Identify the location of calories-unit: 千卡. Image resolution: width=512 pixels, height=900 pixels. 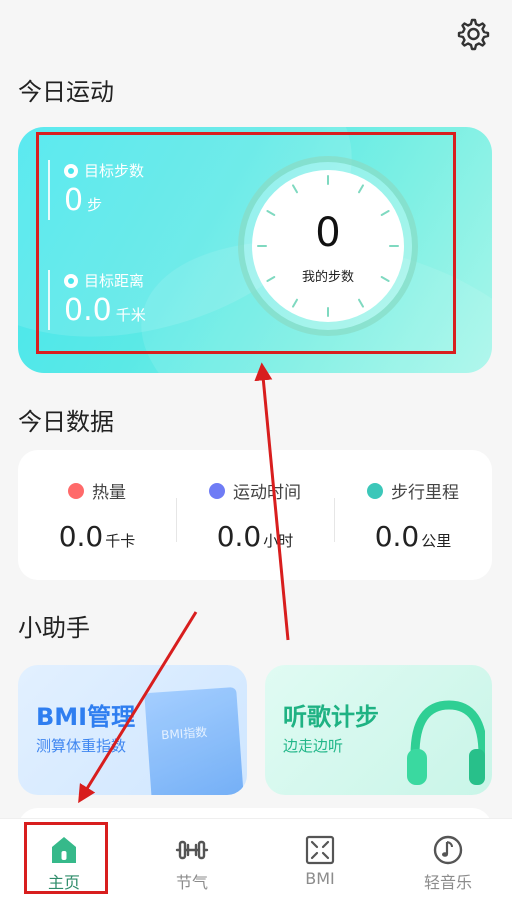
(120, 541).